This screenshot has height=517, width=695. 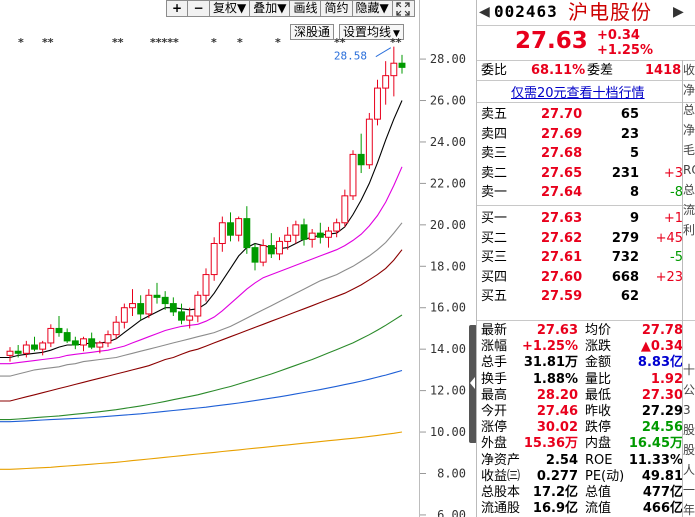 I want to click on level-volume: 231, so click(x=625, y=173).